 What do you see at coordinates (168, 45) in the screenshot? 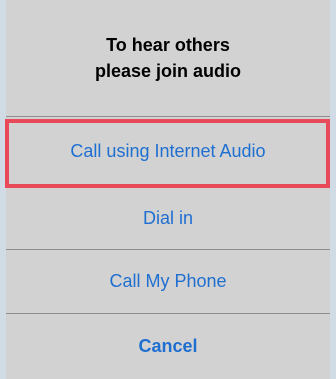
I see `title-line-1: To hear others` at bounding box center [168, 45].